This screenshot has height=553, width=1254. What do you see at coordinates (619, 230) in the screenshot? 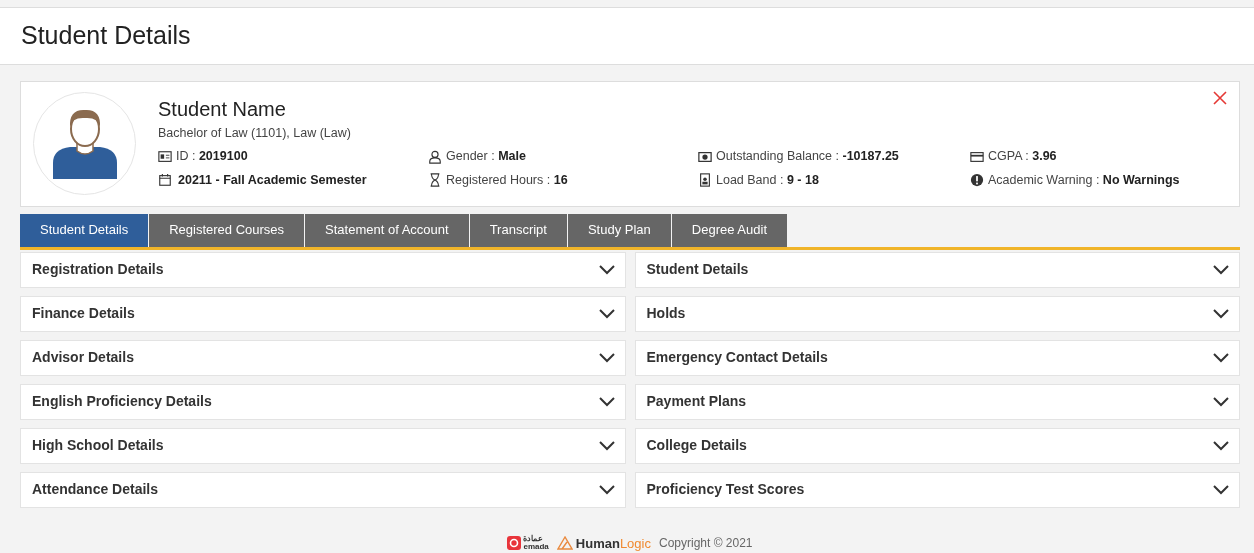
I see `tab: Study Plan` at bounding box center [619, 230].